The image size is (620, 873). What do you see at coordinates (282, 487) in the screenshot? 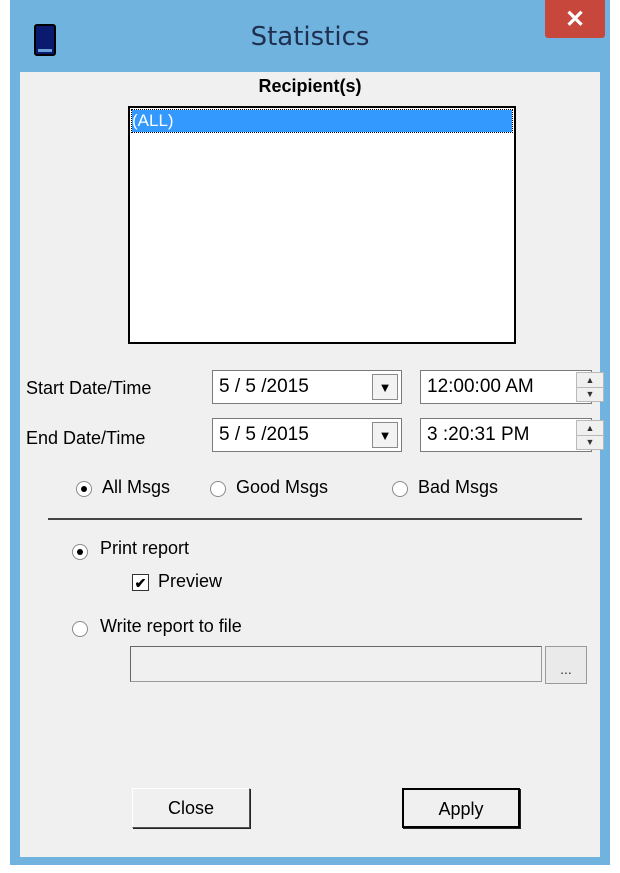
I see `good-msgs-label: Good Msgs` at bounding box center [282, 487].